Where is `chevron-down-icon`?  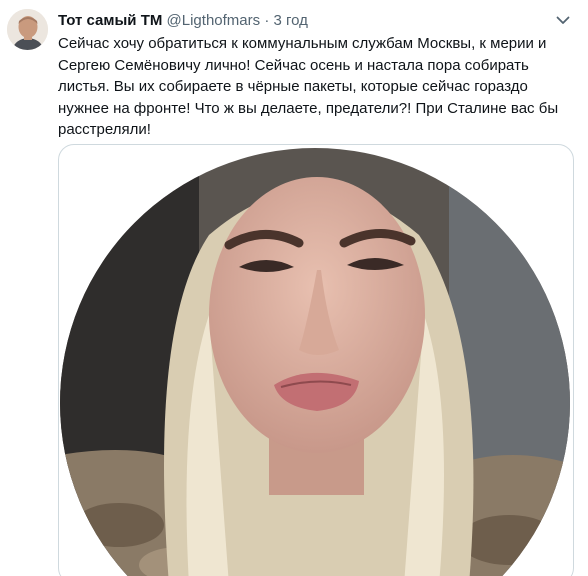 chevron-down-icon is located at coordinates (563, 20).